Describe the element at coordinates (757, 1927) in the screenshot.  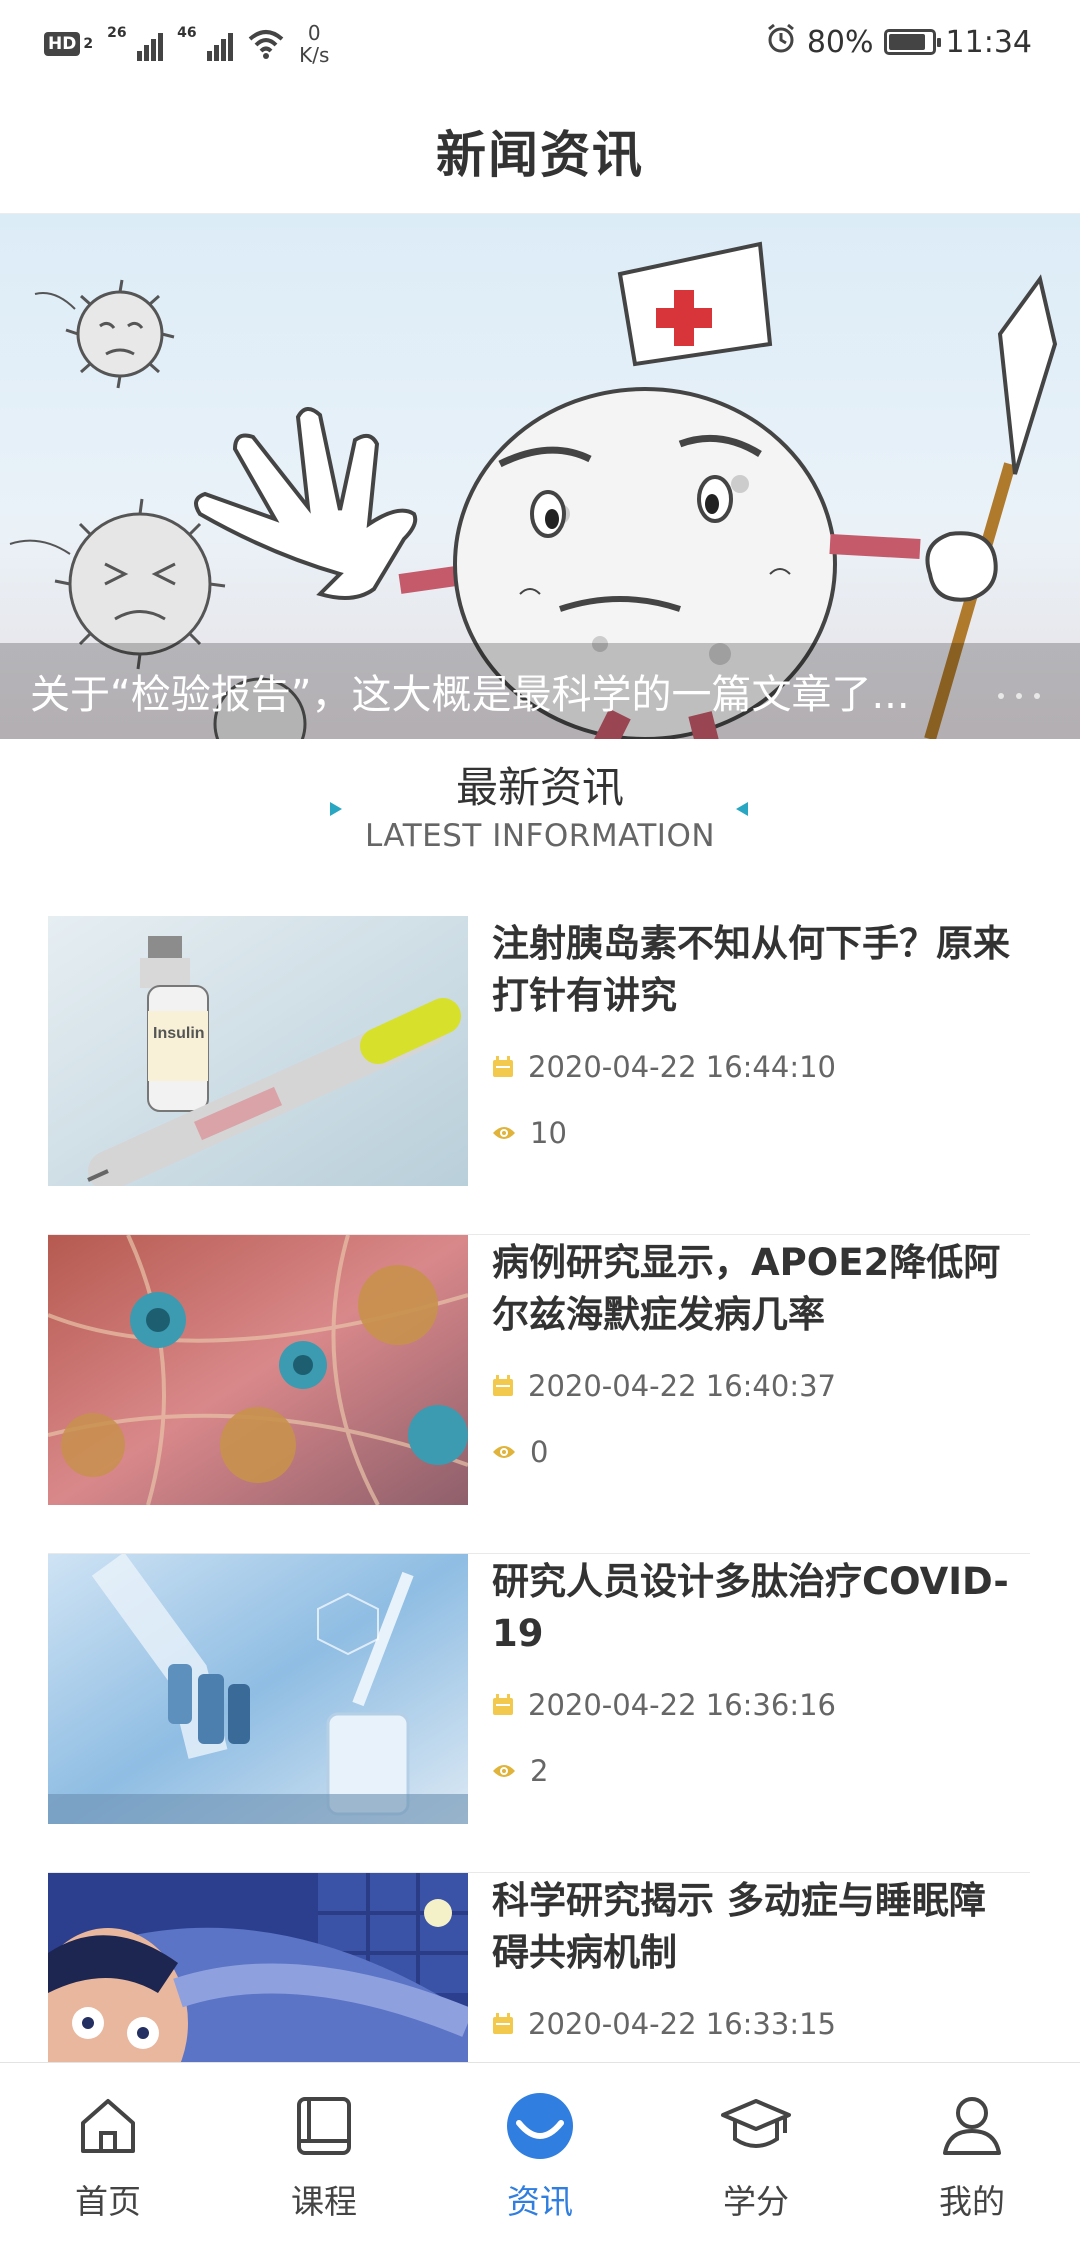
I see `news-title: 科学研究揭示 多动症与睡眠障碍共病机制` at that location.